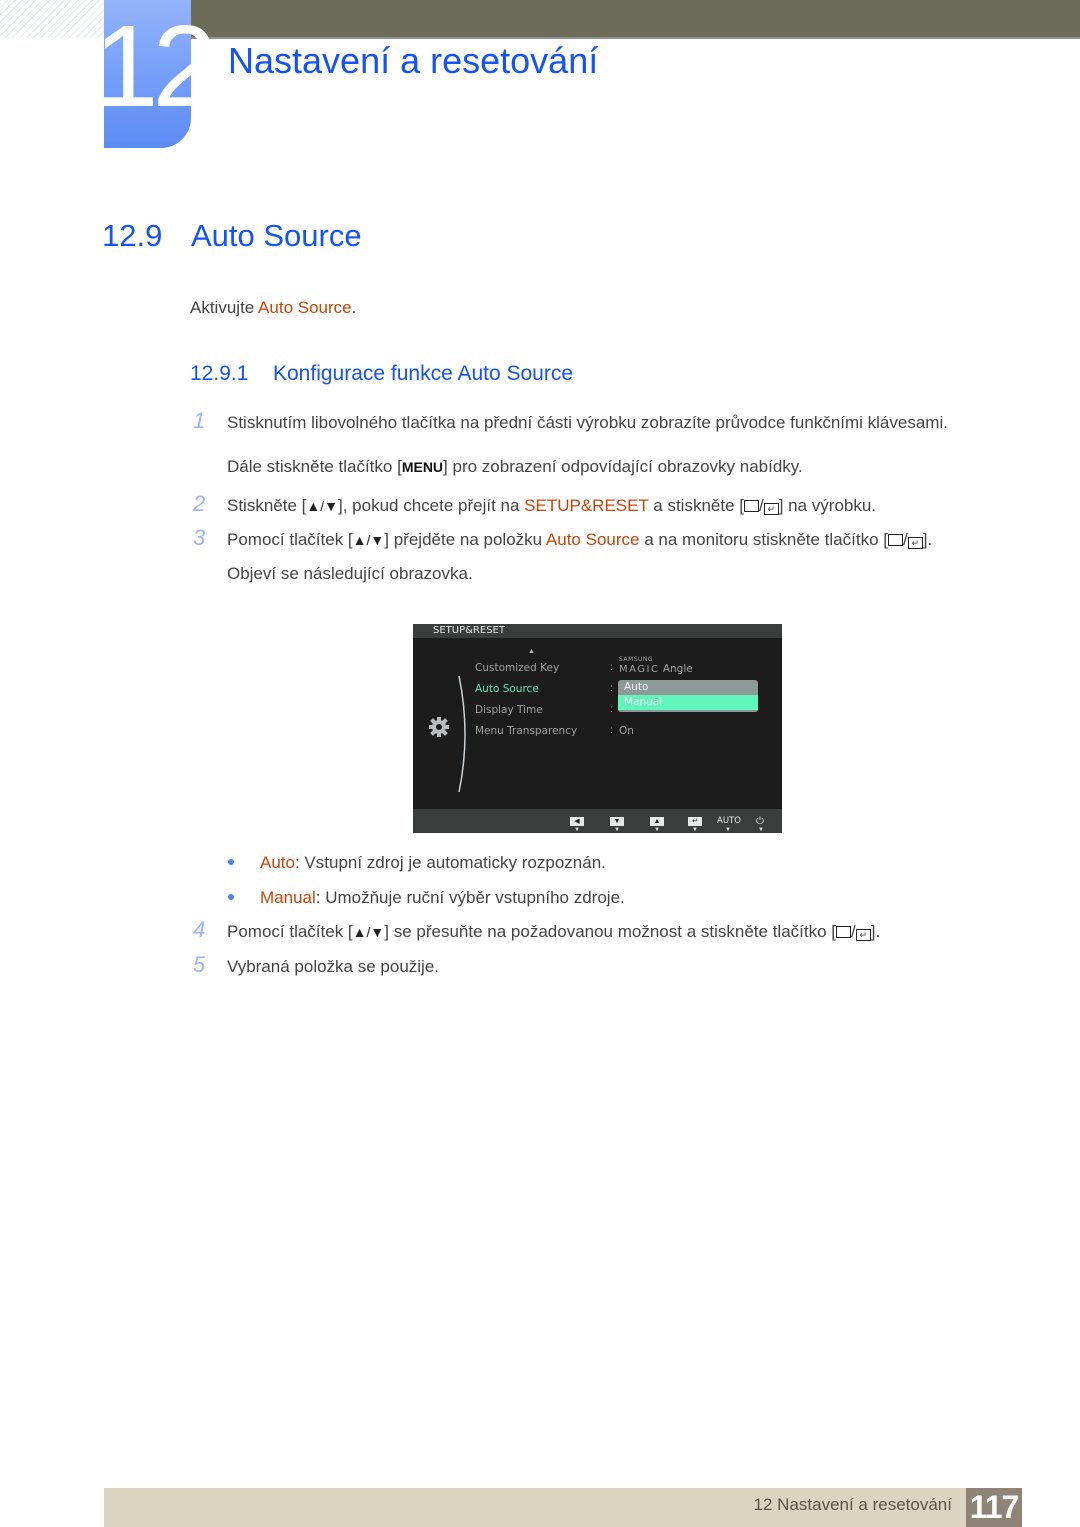 Image resolution: width=1080 pixels, height=1527 pixels. I want to click on angle-label: Angle, so click(677, 669).